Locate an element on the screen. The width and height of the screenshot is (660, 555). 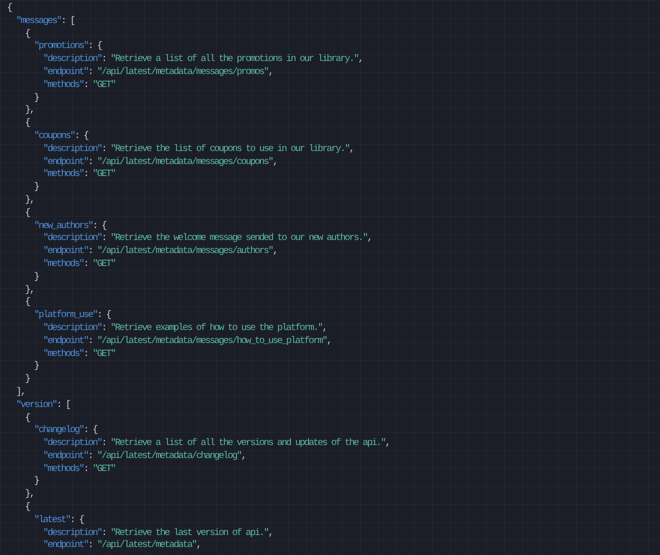
json-key: "version" is located at coordinates (32, 405).